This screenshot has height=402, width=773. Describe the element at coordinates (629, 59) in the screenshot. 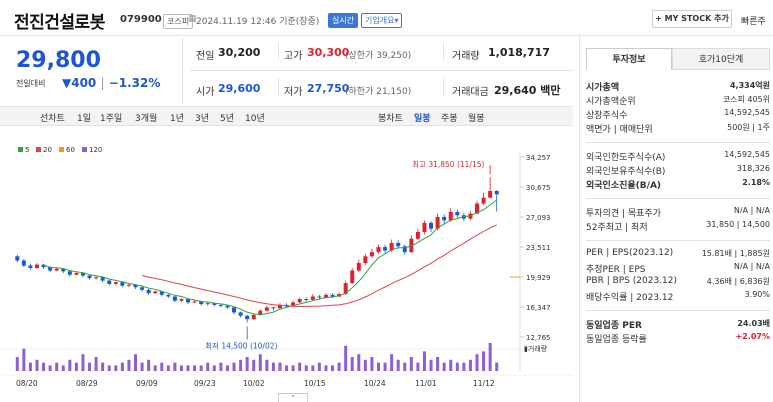

I see `tab-investment-info: 투자정보` at that location.